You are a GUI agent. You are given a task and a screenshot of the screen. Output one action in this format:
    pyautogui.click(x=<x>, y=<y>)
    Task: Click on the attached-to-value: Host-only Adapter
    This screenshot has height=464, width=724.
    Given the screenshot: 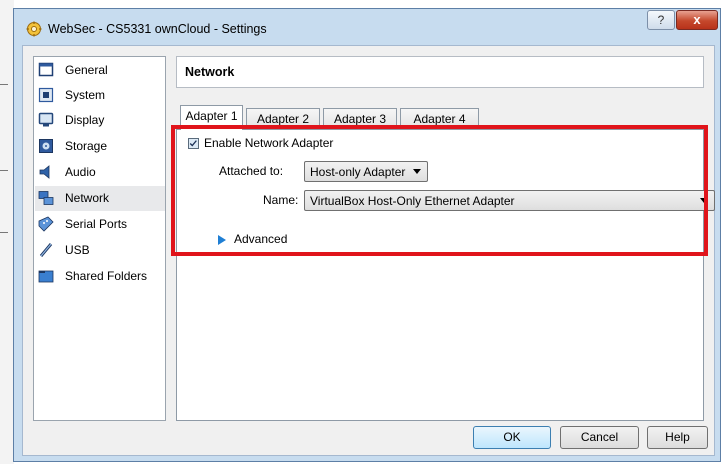 What is the action you would take?
    pyautogui.click(x=358, y=172)
    